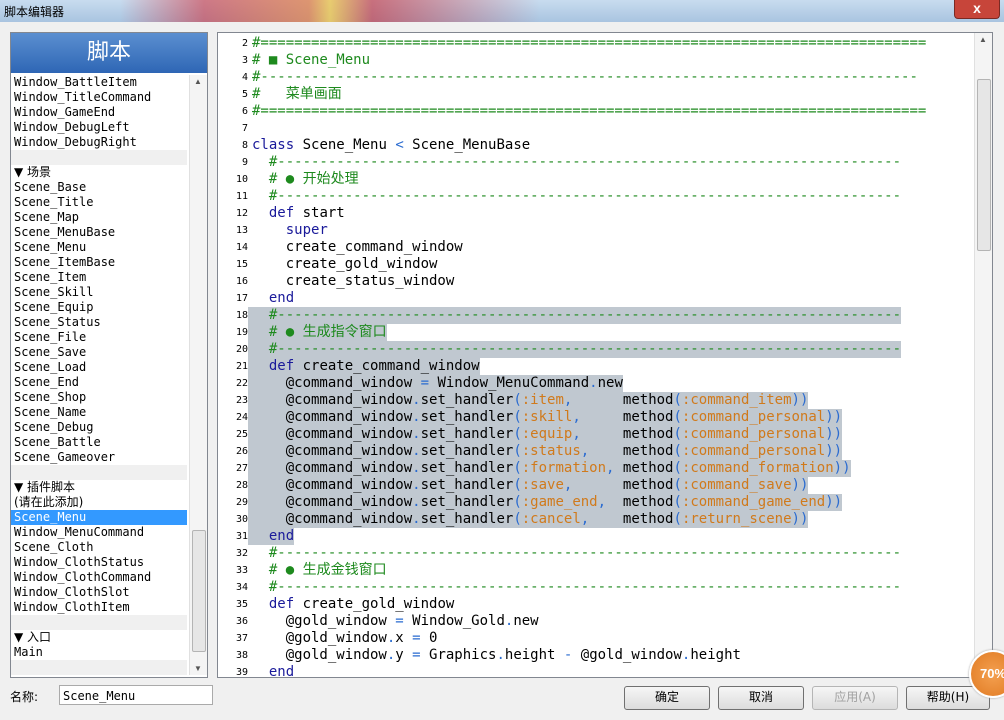  What do you see at coordinates (99, 367) in the screenshot?
I see `list-item: Scene_Load` at bounding box center [99, 367].